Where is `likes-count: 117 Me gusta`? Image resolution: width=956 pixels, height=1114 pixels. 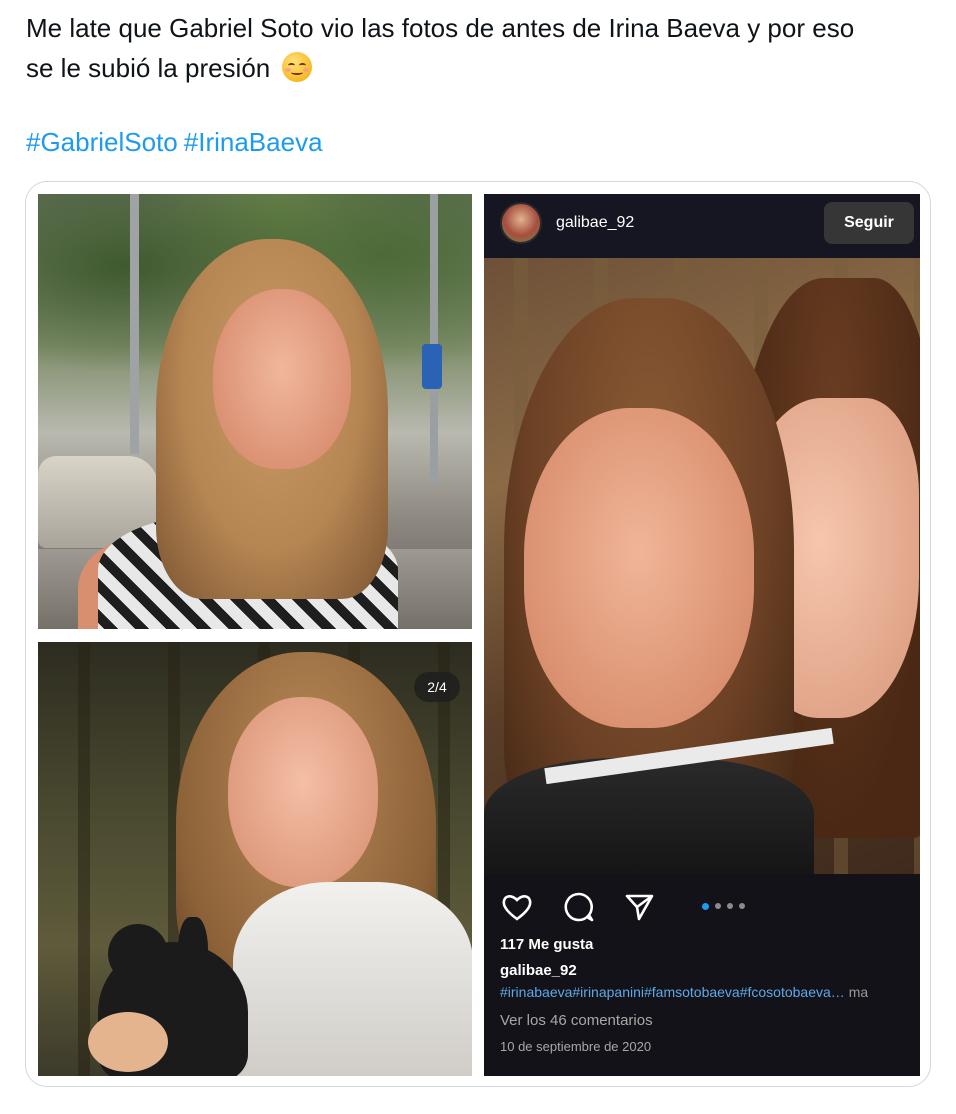
likes-count: 117 Me gusta is located at coordinates (547, 944).